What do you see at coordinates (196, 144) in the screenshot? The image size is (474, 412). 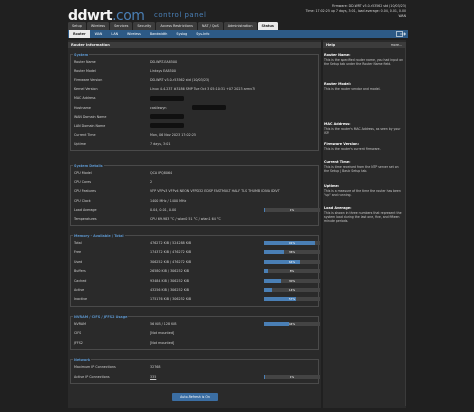 I see `info-row: Uptime 7 days, 3:01` at bounding box center [196, 144].